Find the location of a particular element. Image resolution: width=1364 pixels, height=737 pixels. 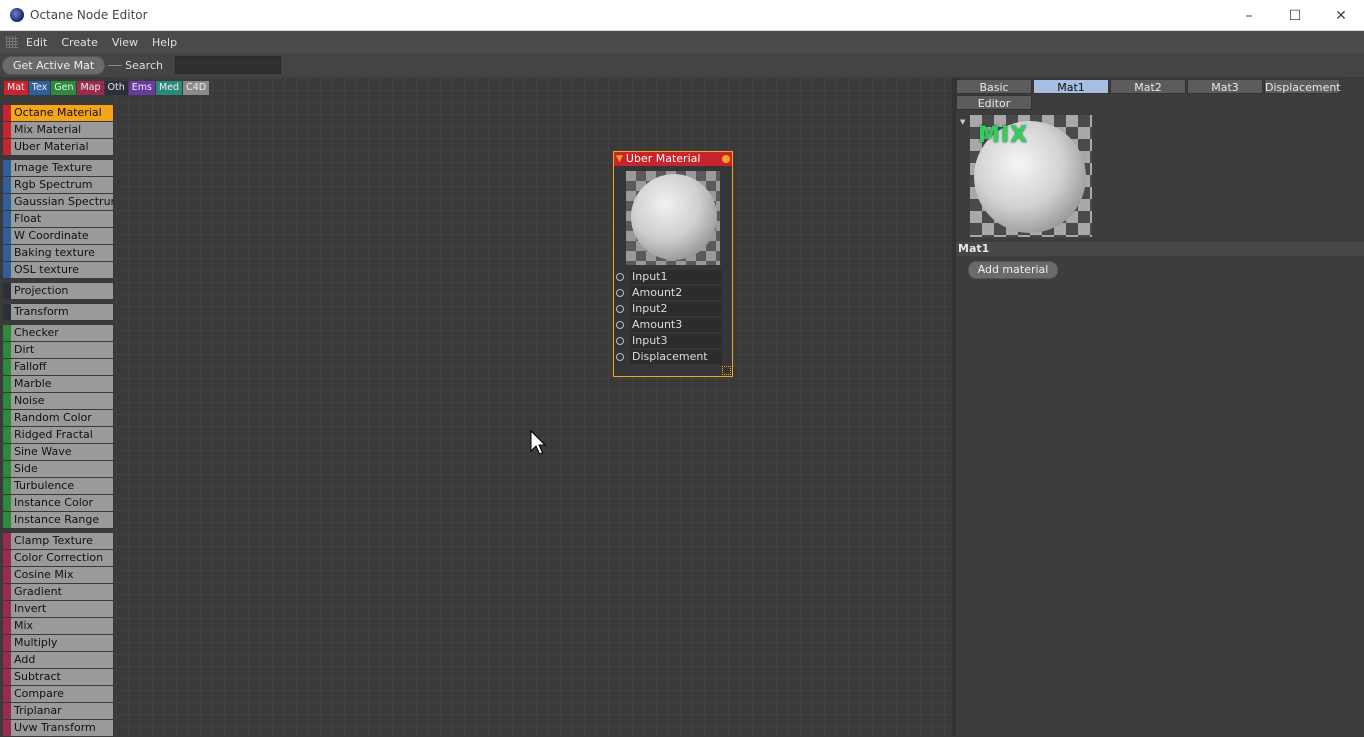

node-item-octane-material: Octane Material is located at coordinates (58, 113).